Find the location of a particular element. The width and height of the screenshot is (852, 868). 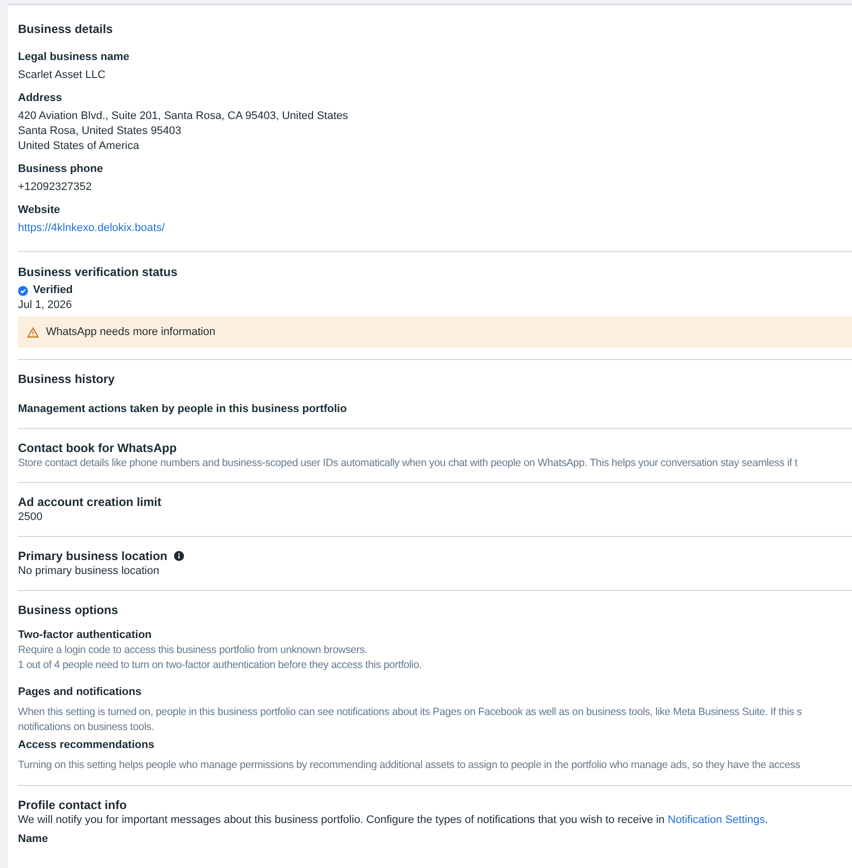

field-label: Management actions taken by people in this business portfolio is located at coordinates (183, 409).